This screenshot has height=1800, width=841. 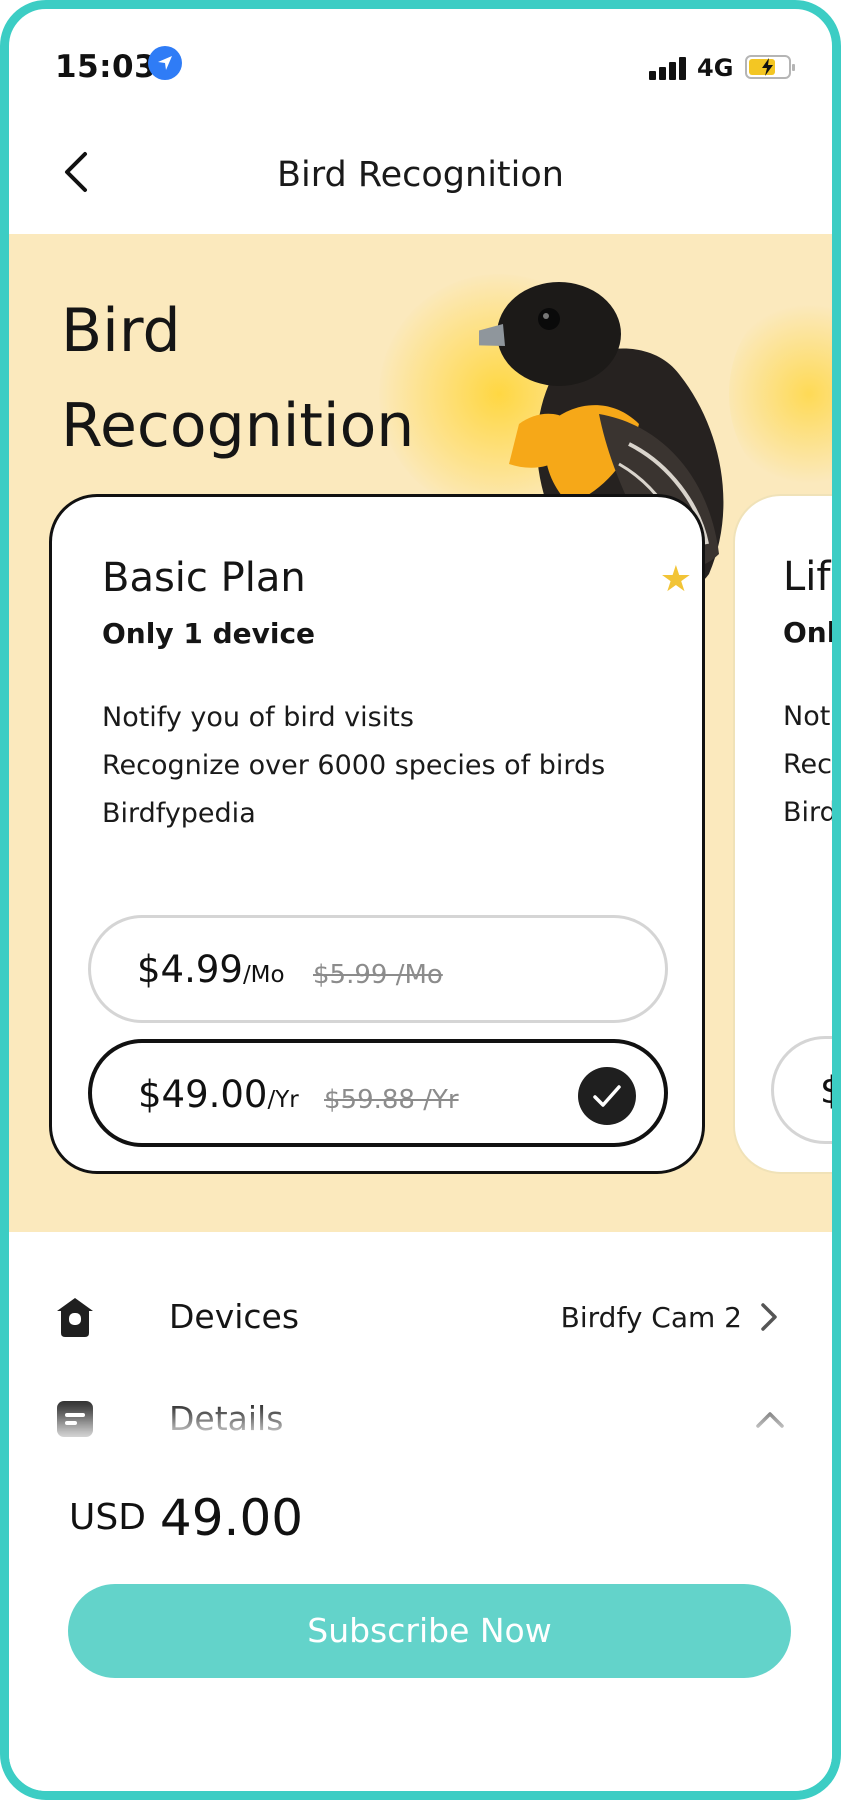 I want to click on total-price: USD 49.00, so click(x=186, y=1518).